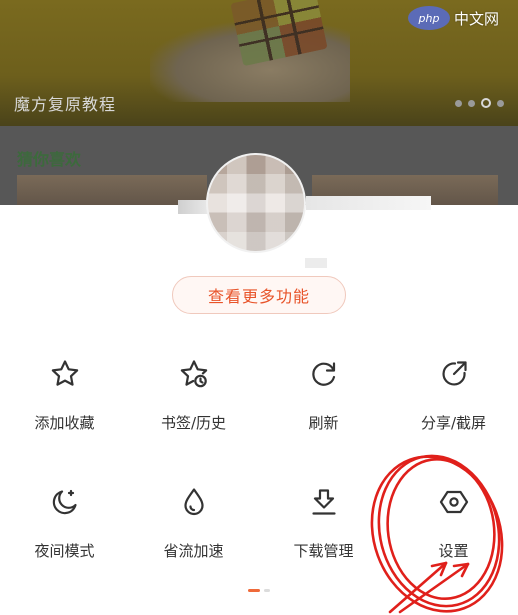 The height and width of the screenshot is (615, 518). What do you see at coordinates (193, 423) in the screenshot?
I see `menu-item-label: 书签/历史` at bounding box center [193, 423].